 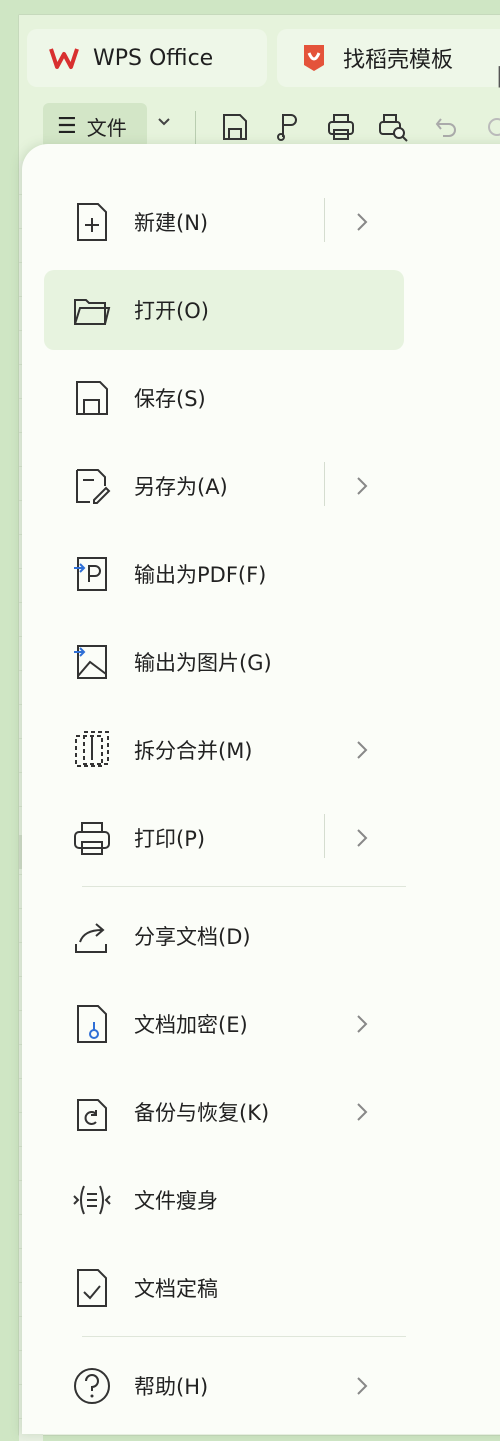 What do you see at coordinates (224, 398) in the screenshot?
I see `menu-item: 保存(S)` at bounding box center [224, 398].